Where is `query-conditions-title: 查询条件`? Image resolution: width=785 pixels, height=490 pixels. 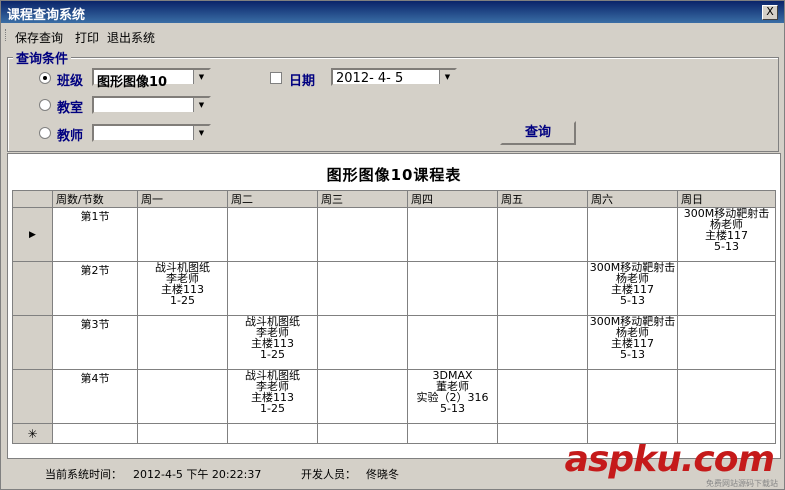 query-conditions-title: 查询条件 is located at coordinates (42, 57).